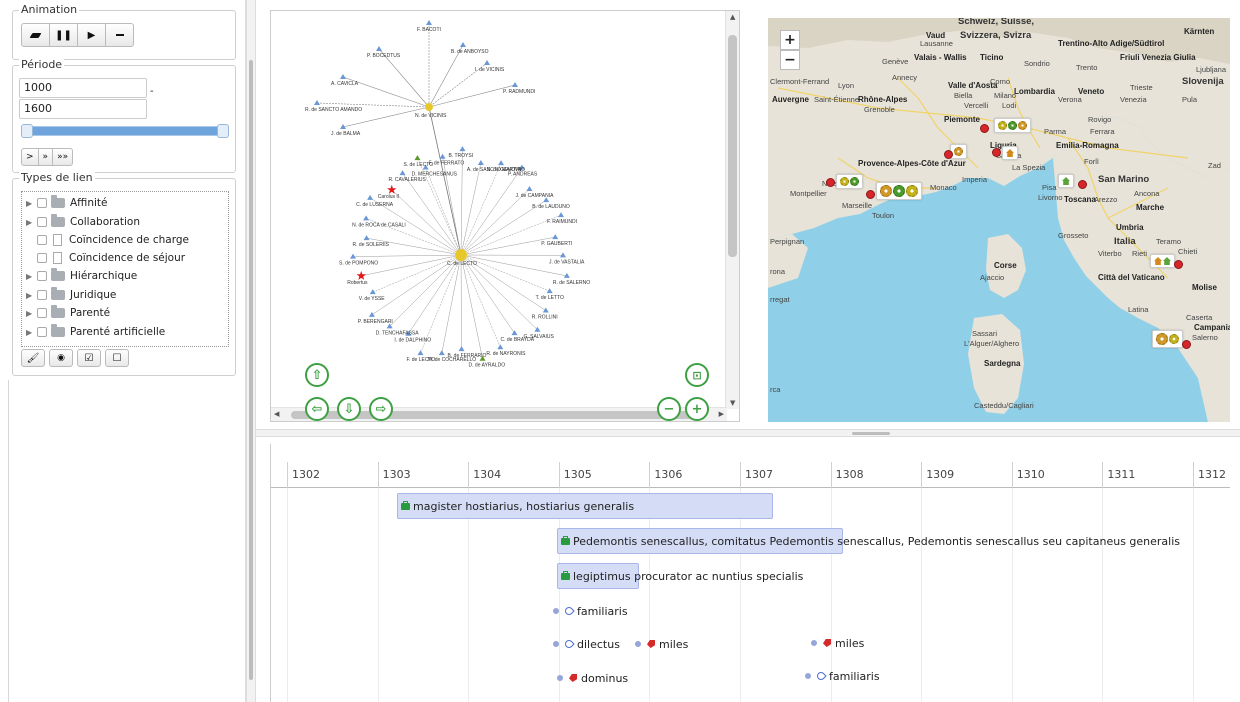 The image size is (1240, 702). What do you see at coordinates (790, 60) in the screenshot?
I see `map-zoom-out-button: −` at bounding box center [790, 60].